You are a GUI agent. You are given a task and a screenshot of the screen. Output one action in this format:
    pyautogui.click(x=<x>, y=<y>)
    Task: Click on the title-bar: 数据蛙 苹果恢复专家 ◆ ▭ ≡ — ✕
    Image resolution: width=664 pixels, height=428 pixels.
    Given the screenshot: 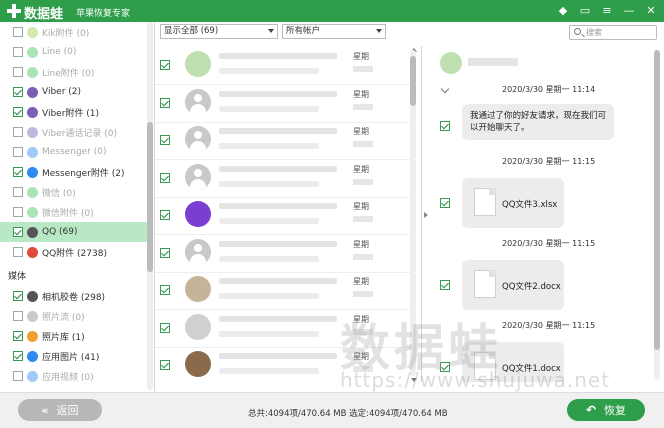 What is the action you would take?
    pyautogui.click(x=332, y=11)
    